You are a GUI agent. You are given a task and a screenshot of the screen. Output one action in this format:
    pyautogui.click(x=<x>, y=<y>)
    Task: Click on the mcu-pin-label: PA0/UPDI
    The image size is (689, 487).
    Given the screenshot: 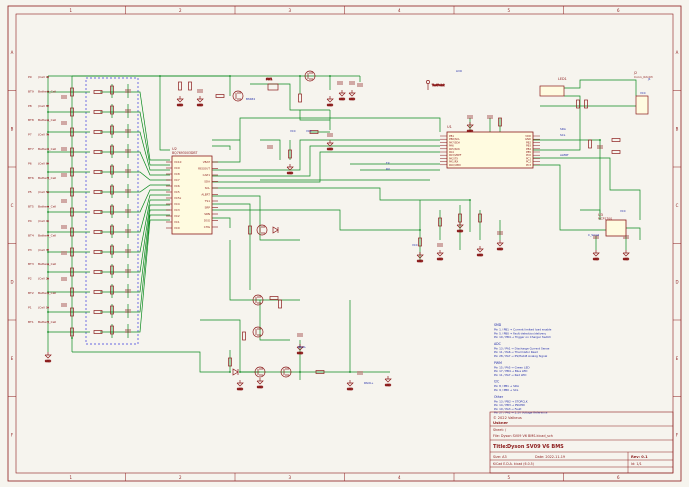 What is the action you would take?
    pyautogui.click(x=455, y=165)
    